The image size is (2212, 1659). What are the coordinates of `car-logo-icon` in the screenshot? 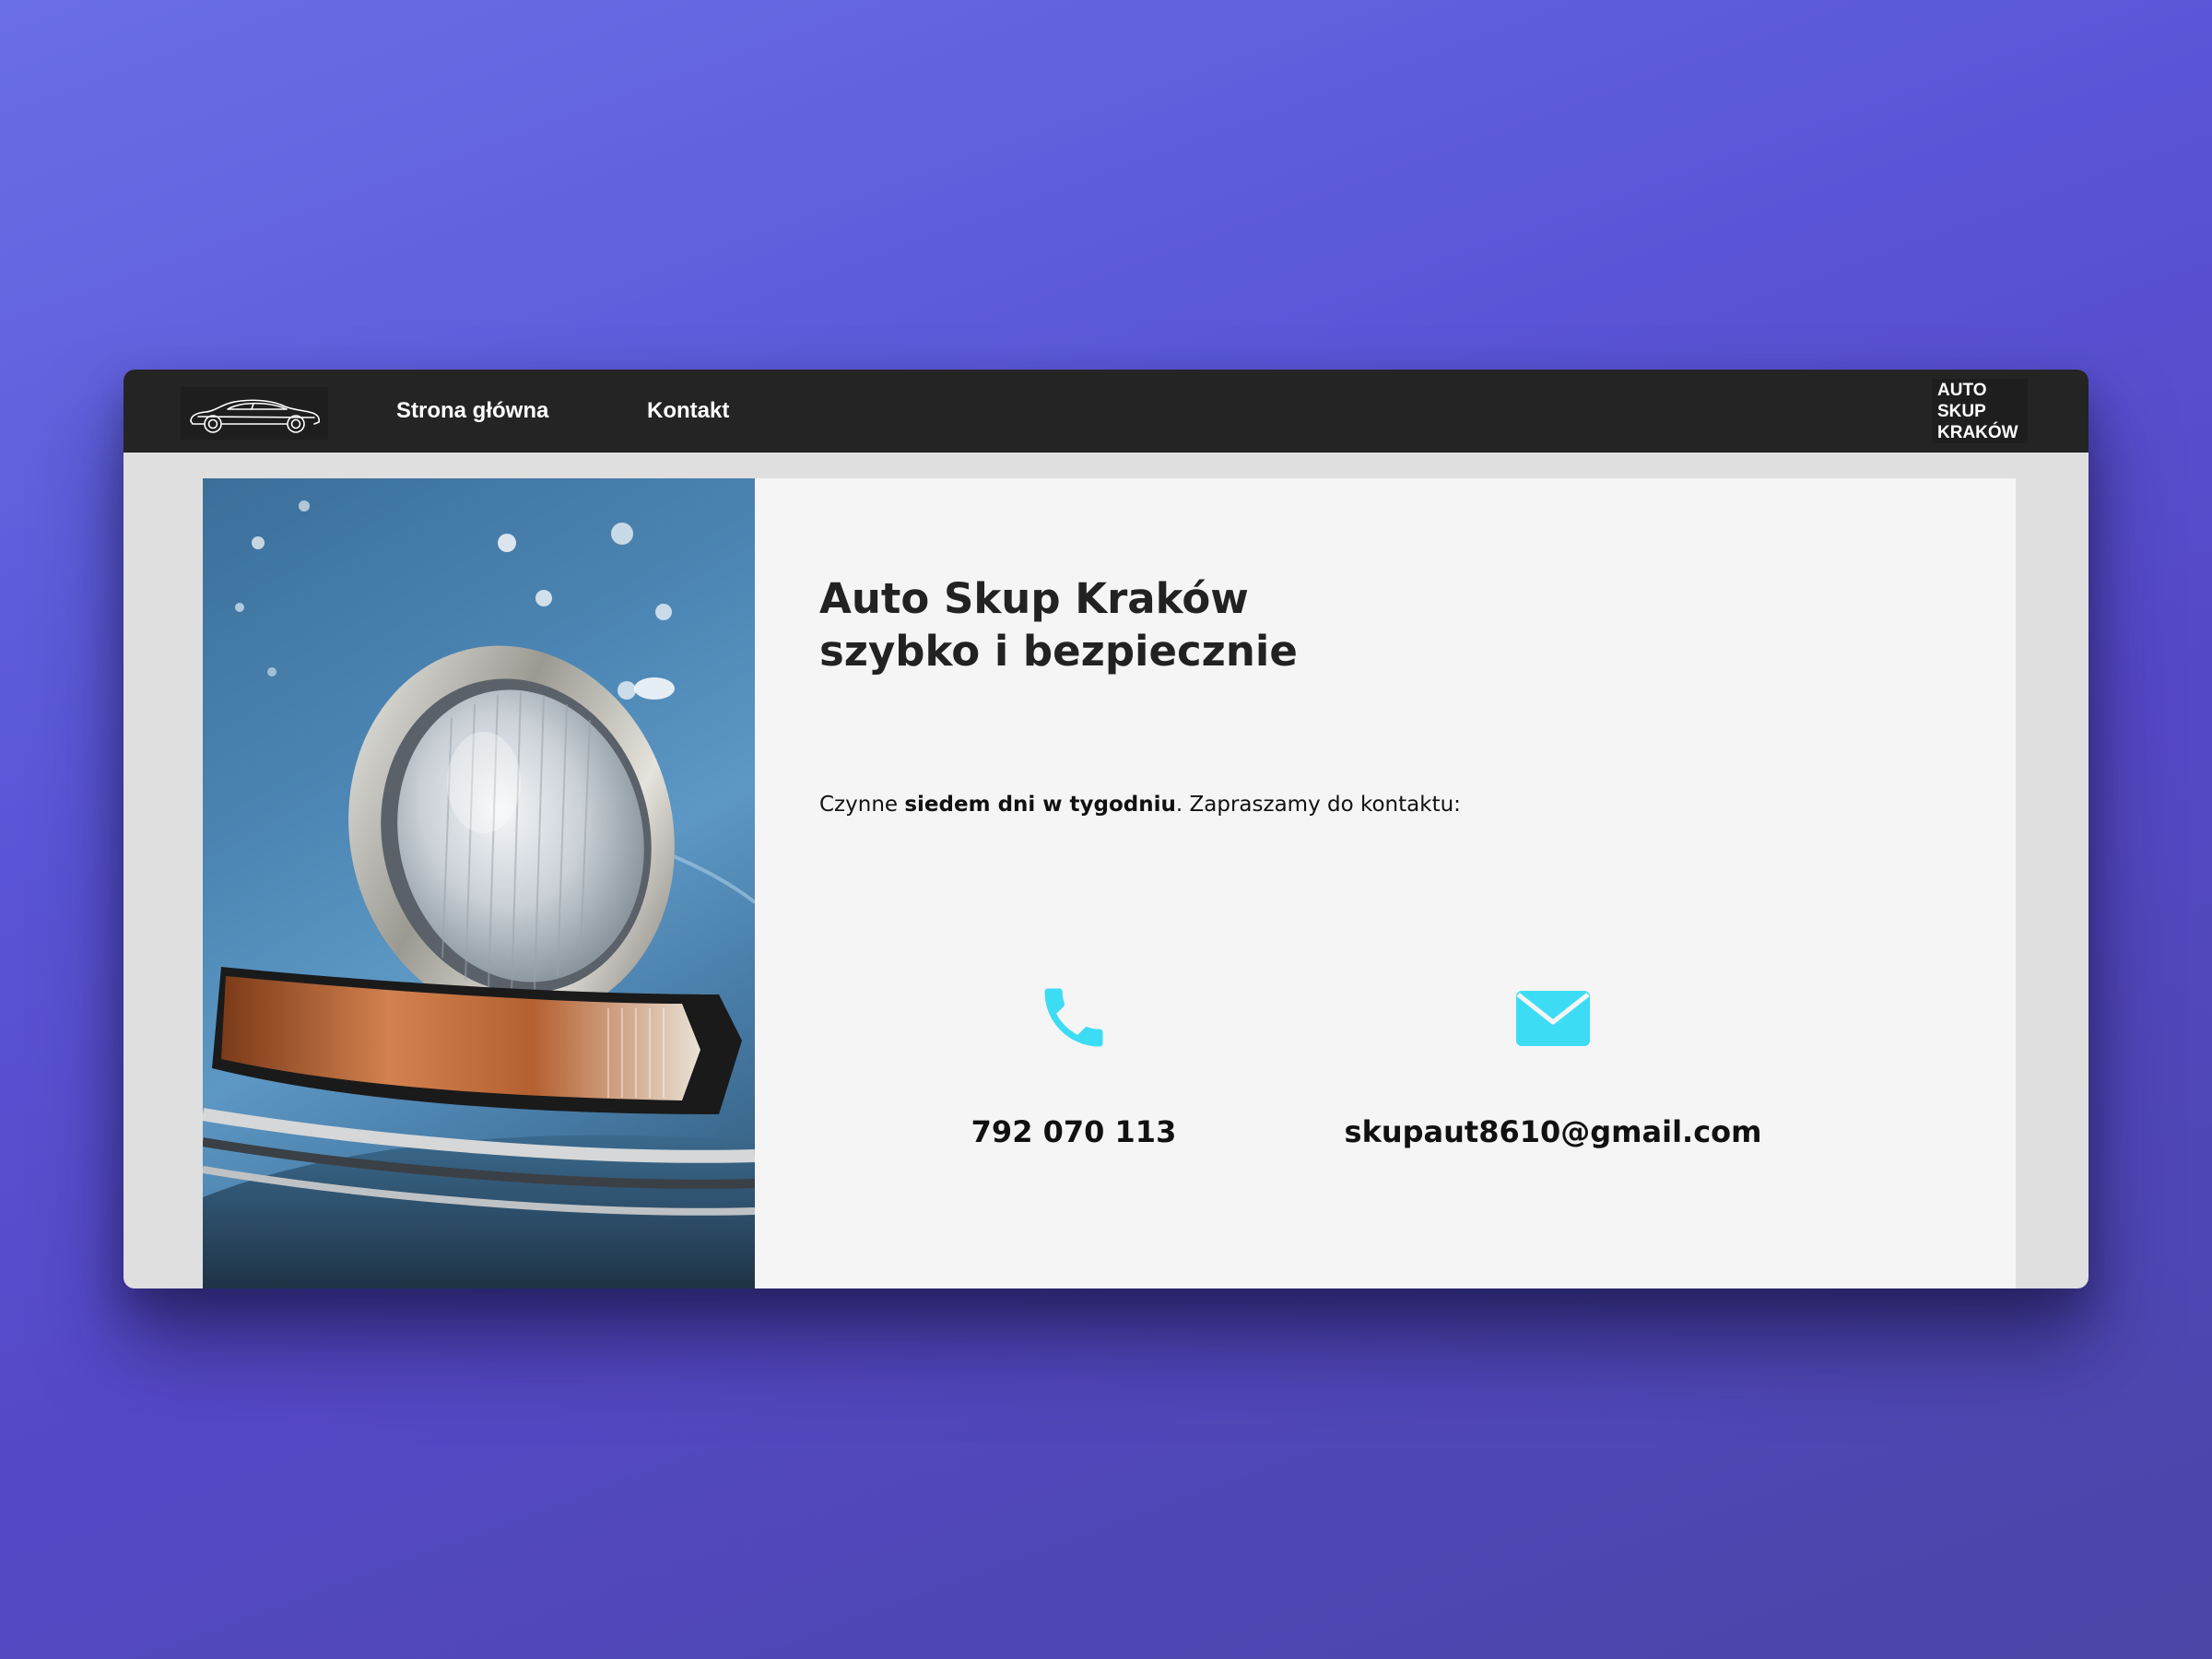 It's located at (254, 413).